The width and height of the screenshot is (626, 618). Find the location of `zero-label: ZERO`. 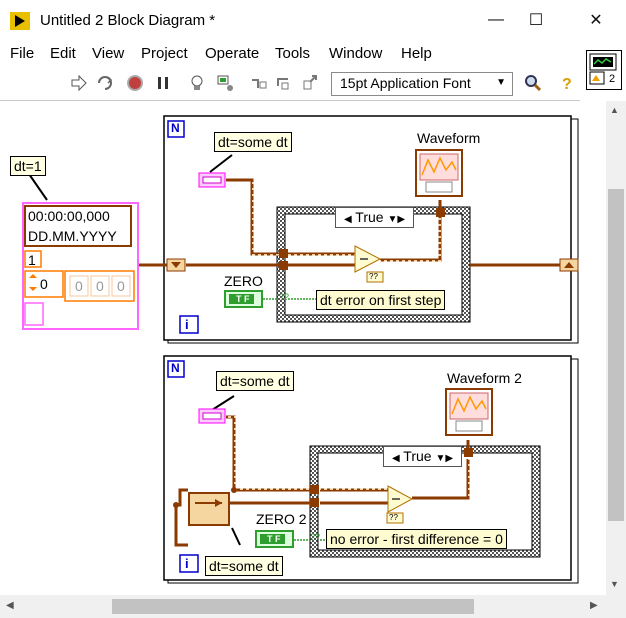

zero-label: ZERO is located at coordinates (243, 281).